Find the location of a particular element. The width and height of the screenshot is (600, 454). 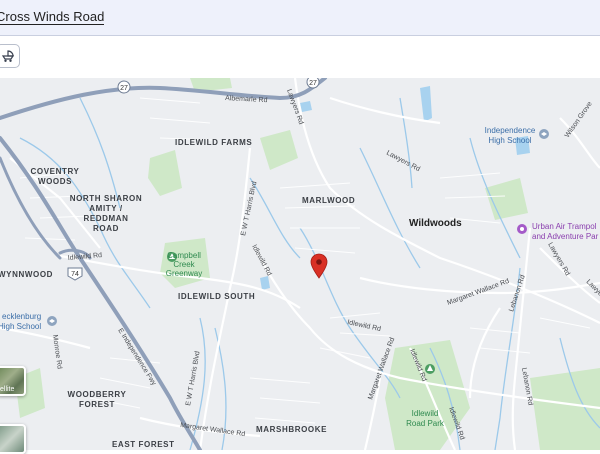

label-mecklenburg-2: High School is located at coordinates (20, 326).